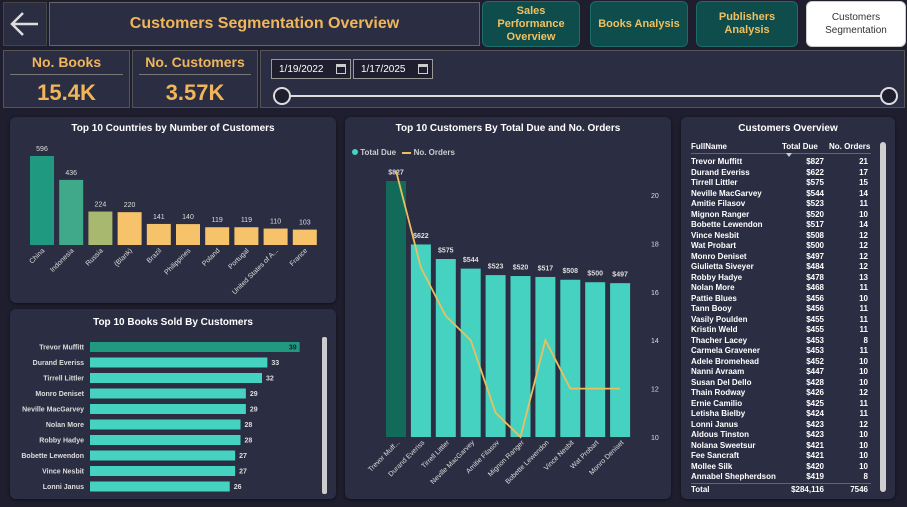 This screenshot has height=507, width=907. What do you see at coordinates (788, 215) in the screenshot?
I see `table-row: Mignon Ranger $520 10` at bounding box center [788, 215].